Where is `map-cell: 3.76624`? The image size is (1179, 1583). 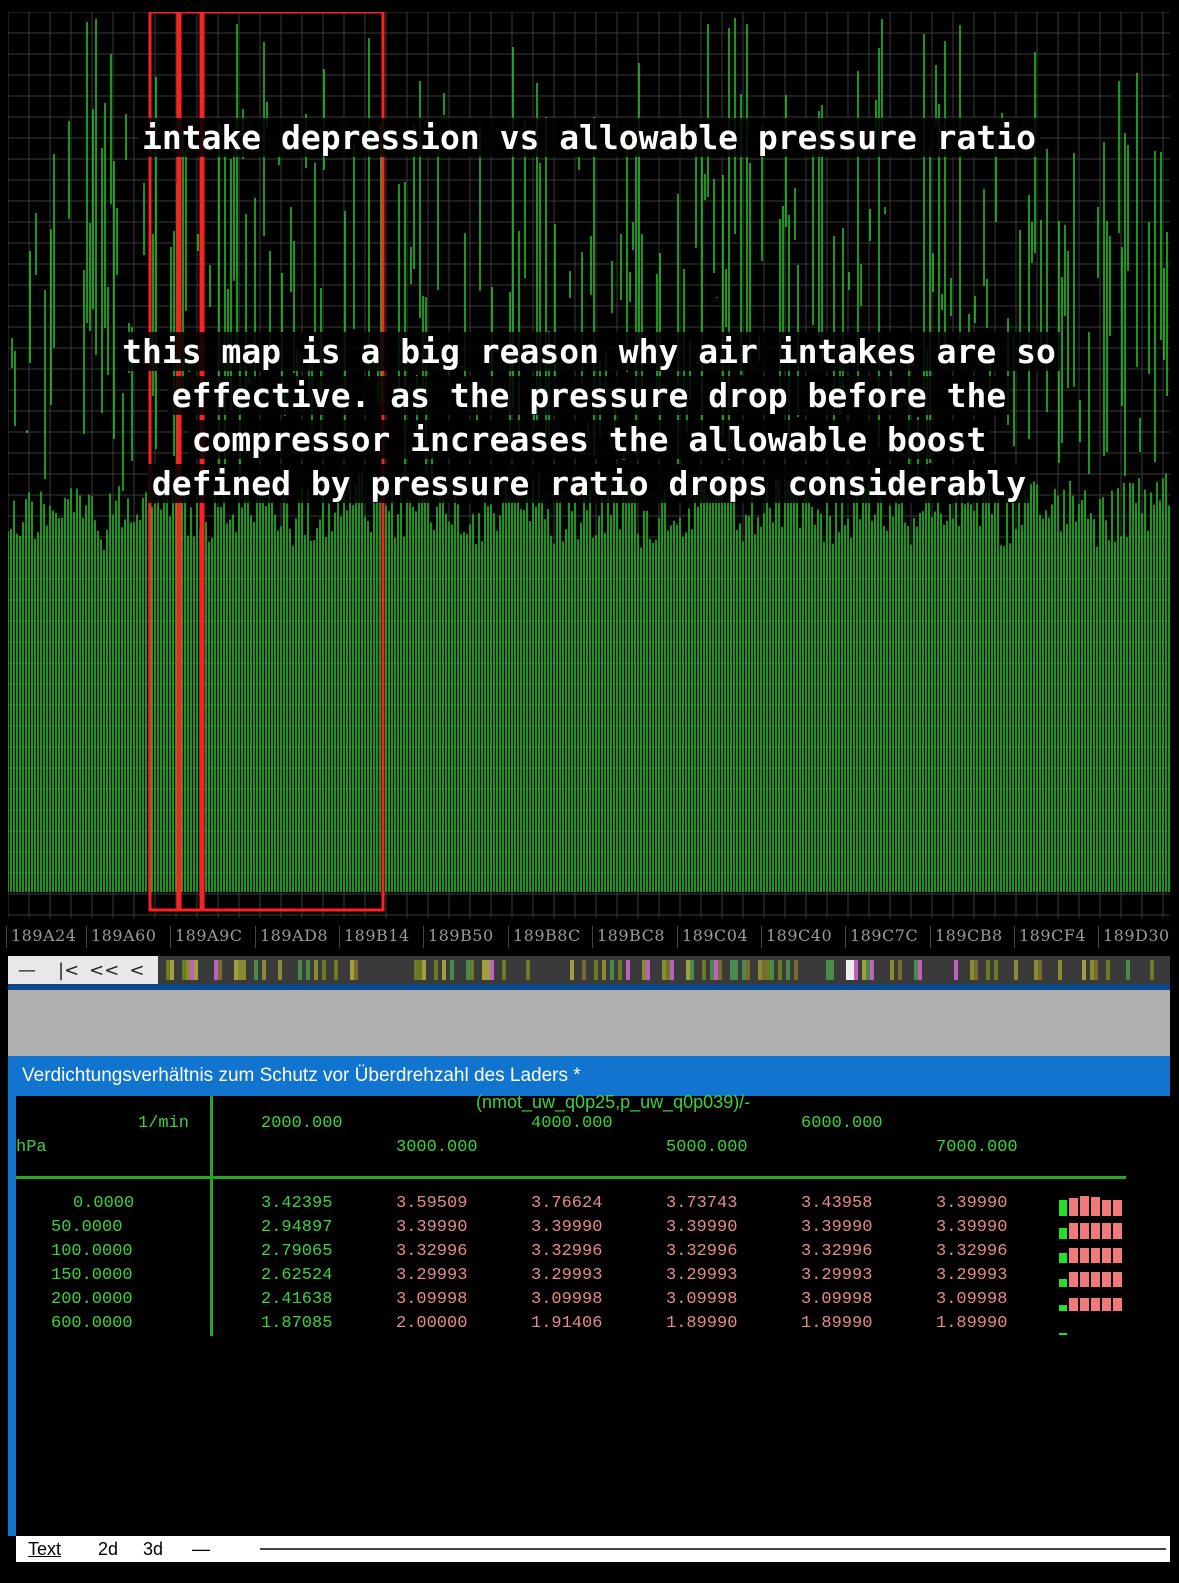
map-cell: 3.76624 is located at coordinates (566, 1203).